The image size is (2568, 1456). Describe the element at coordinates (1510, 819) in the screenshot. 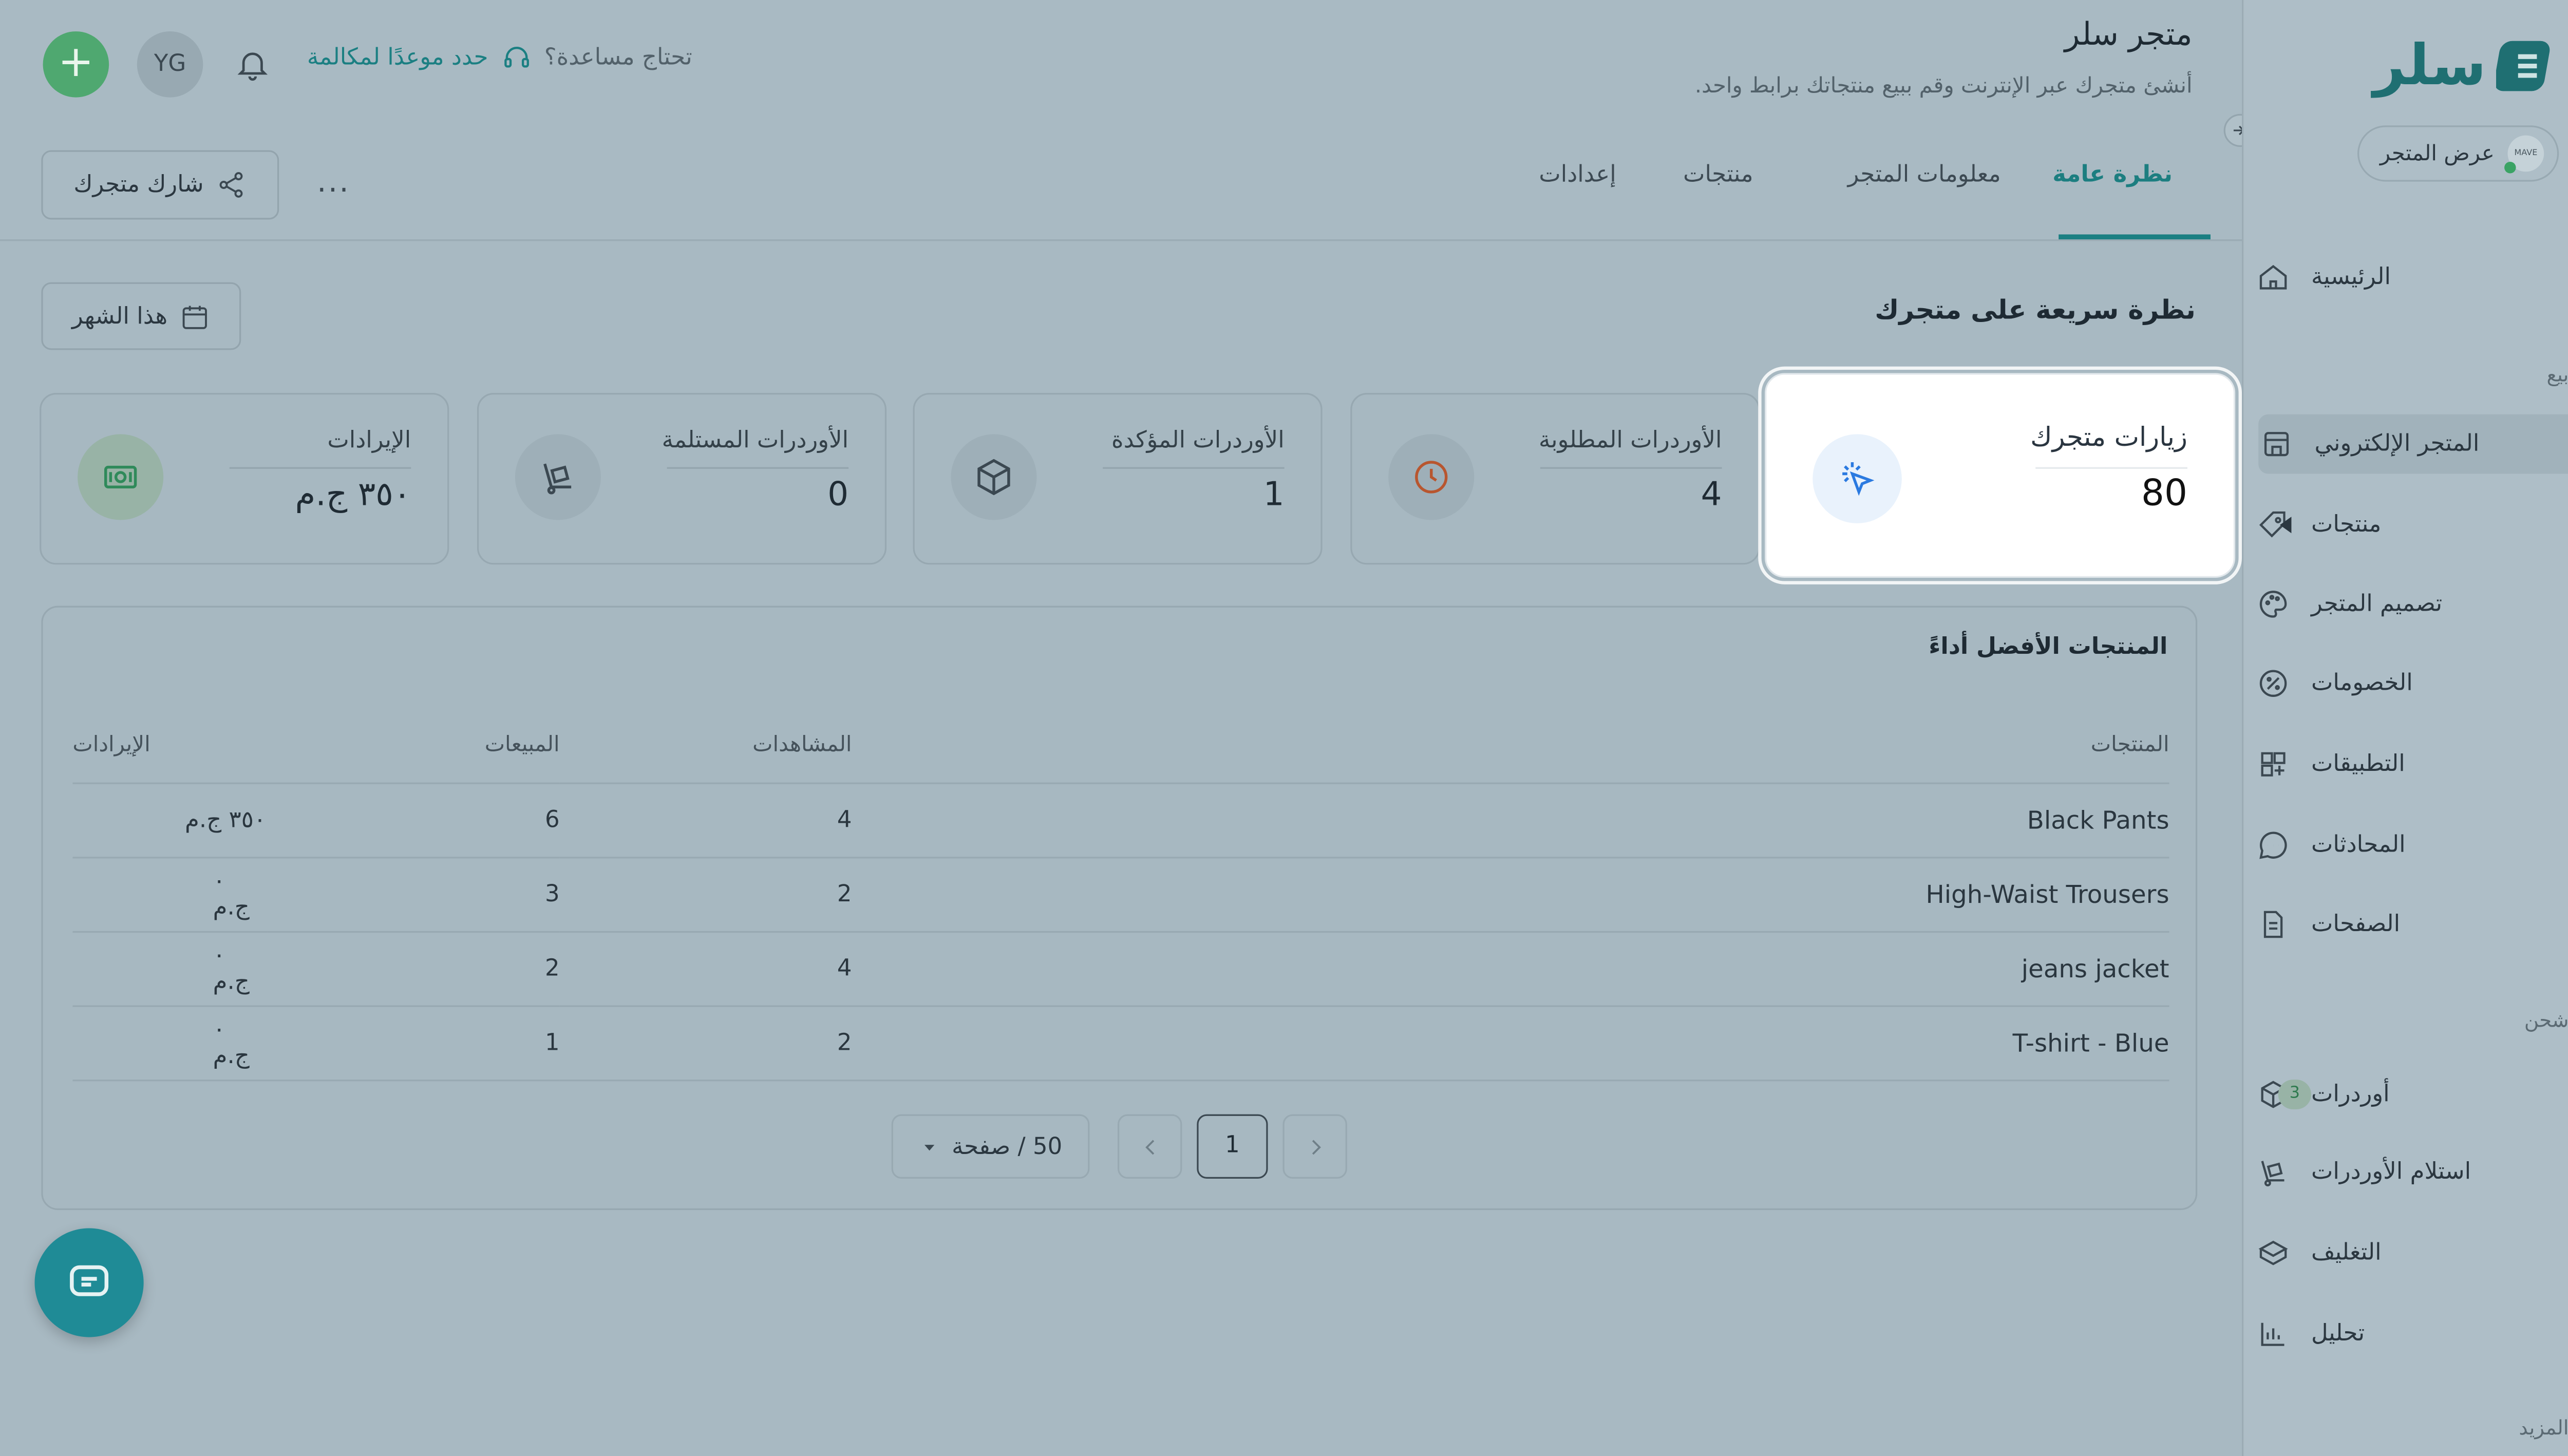

I see `cell-product: Black Pants` at that location.